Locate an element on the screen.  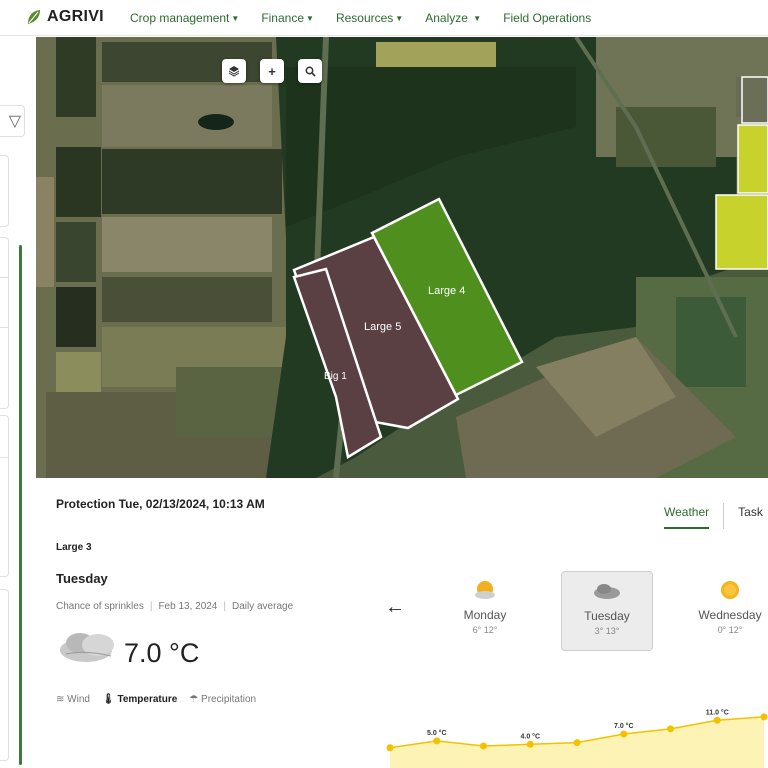
forecast-tuesday: Tuesday 3° 13° is located at coordinates (607, 611).